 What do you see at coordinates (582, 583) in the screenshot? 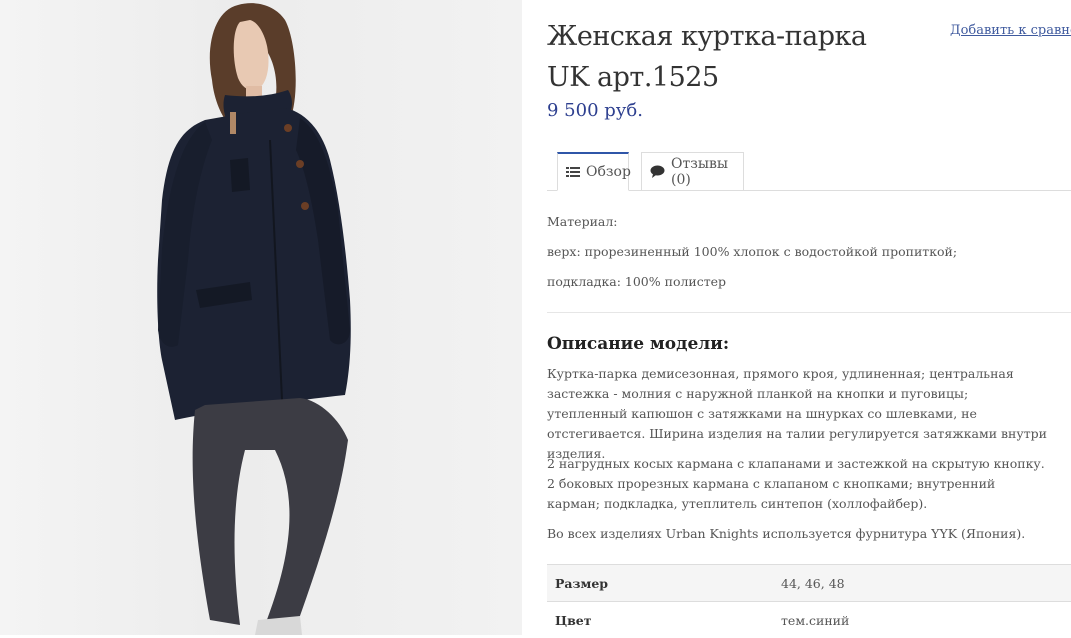
I see `spec-key: Размер` at bounding box center [582, 583].